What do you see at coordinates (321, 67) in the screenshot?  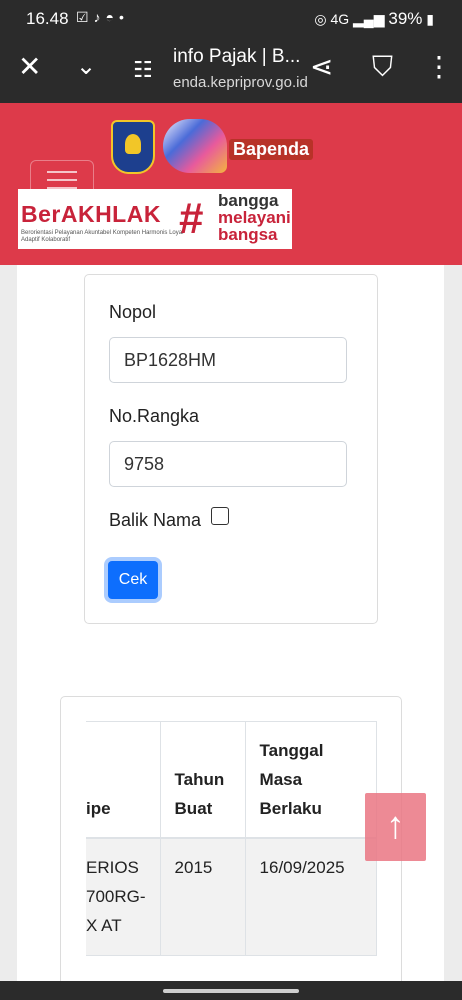 I see `share-icon: ⋖` at bounding box center [321, 67].